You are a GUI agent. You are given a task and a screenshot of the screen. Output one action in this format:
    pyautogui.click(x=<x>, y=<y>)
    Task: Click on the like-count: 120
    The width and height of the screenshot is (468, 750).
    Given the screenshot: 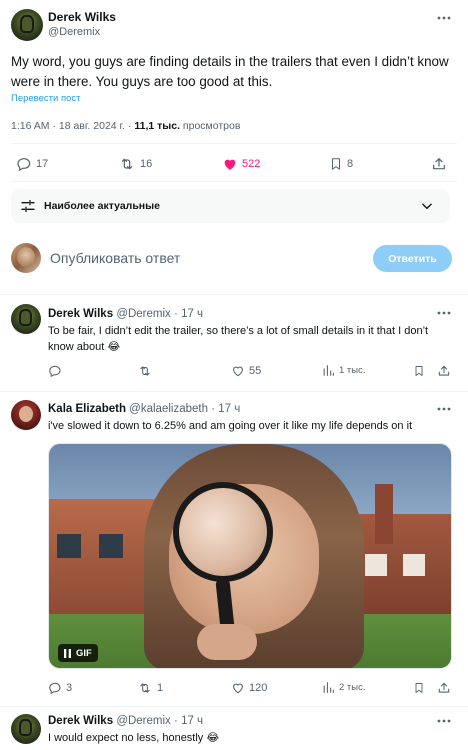 What is the action you would take?
    pyautogui.click(x=258, y=688)
    